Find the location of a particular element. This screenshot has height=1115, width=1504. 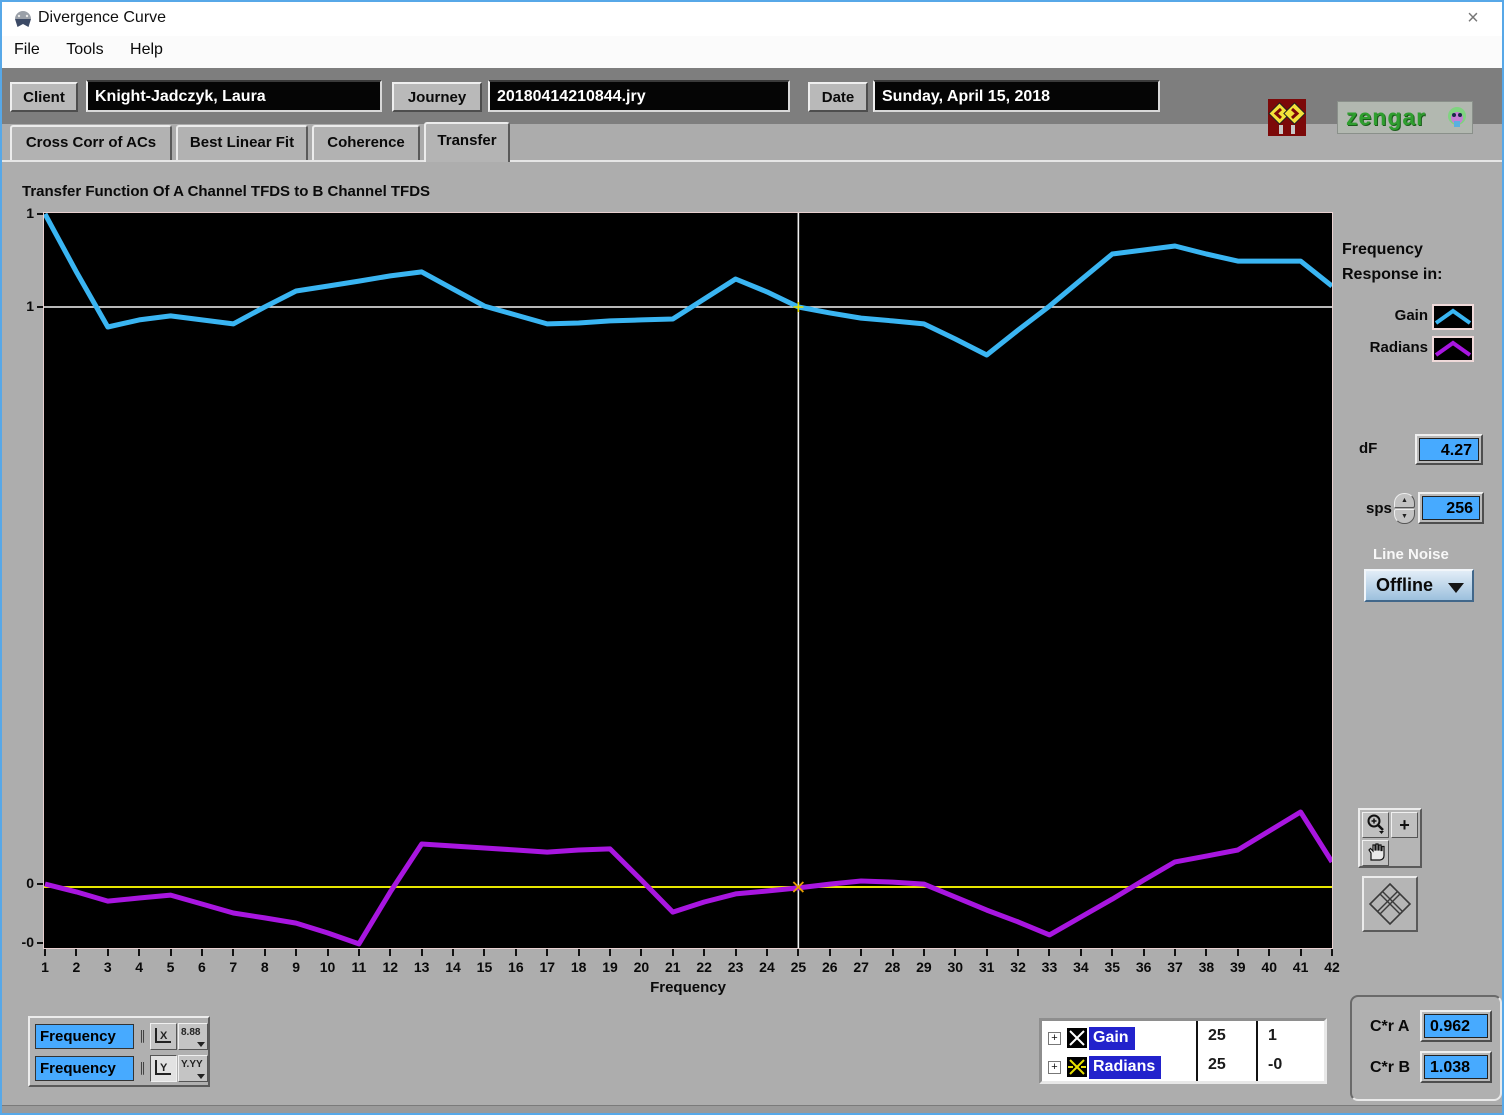

x-axis-tick-label: 10 is located at coordinates (327, 967).